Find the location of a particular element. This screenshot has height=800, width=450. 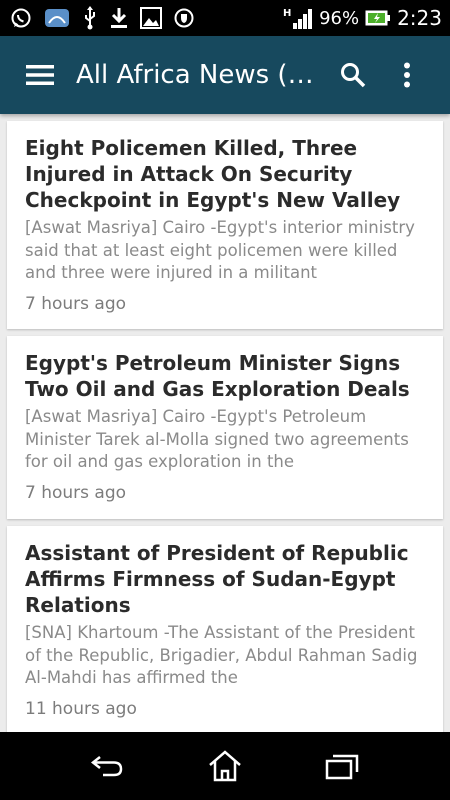

battery-percent: 96% is located at coordinates (339, 18).